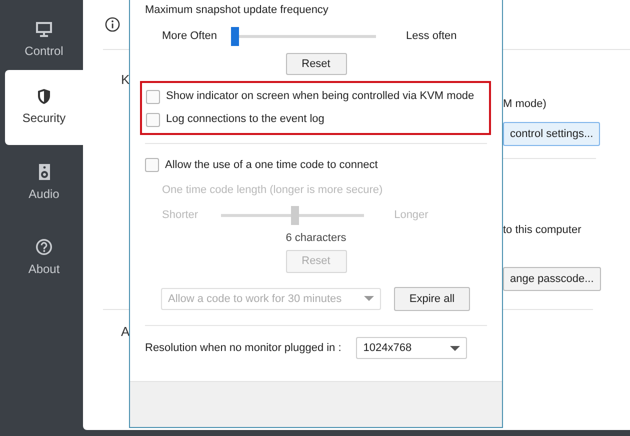 The image size is (630, 436). I want to click on setting-label: Maximum snapshot update frequency, so click(237, 10).